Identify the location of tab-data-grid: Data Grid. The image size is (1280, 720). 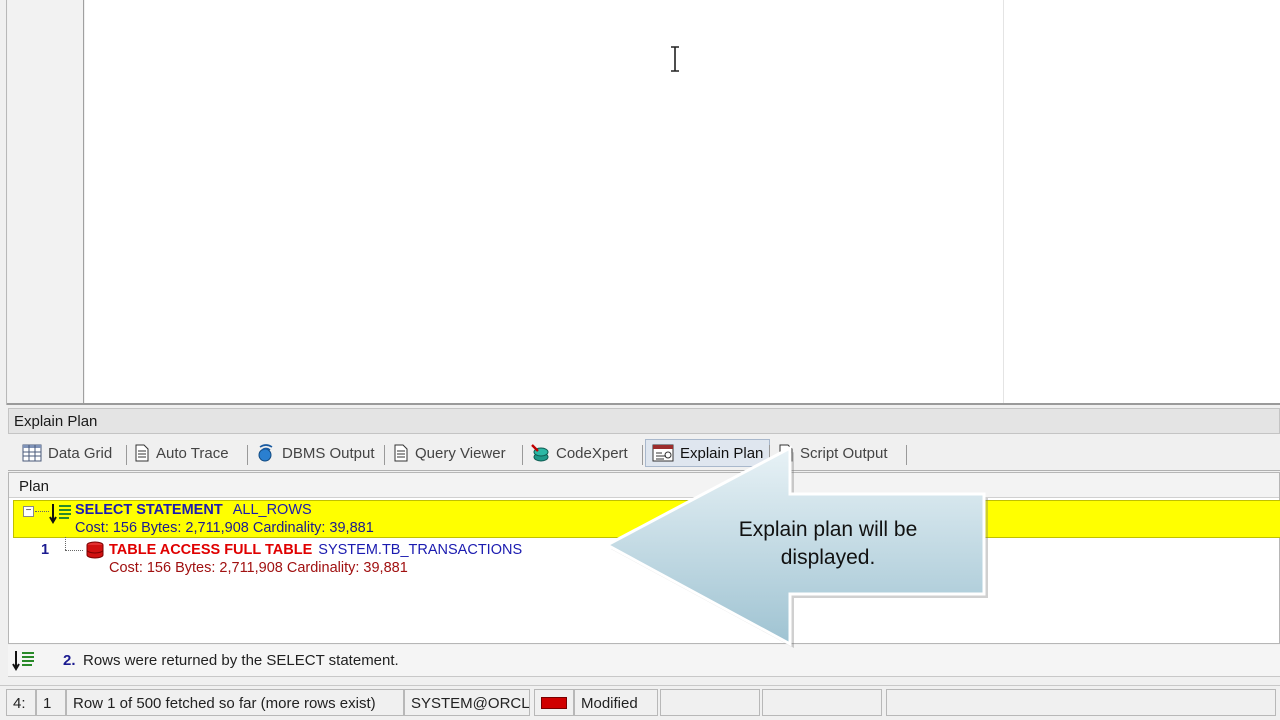
(67, 453).